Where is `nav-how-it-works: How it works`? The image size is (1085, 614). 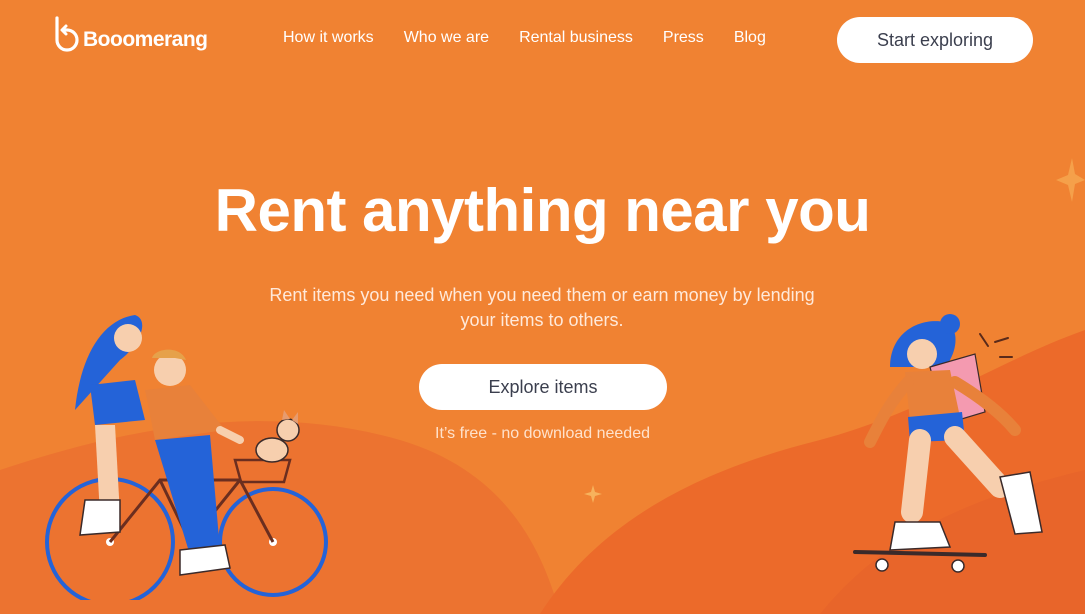 nav-how-it-works: How it works is located at coordinates (328, 38).